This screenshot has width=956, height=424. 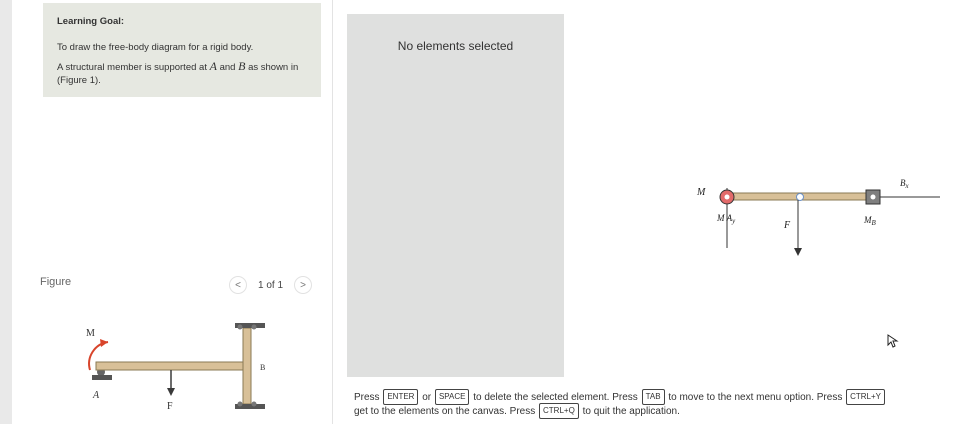 I want to click on figure-label: Figure, so click(x=56, y=282).